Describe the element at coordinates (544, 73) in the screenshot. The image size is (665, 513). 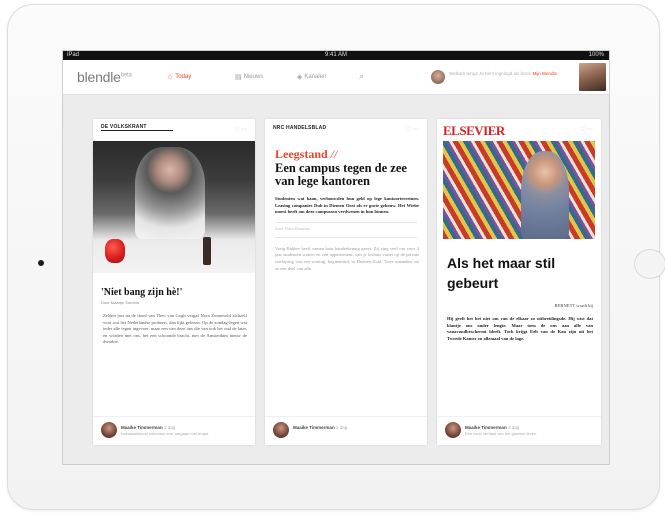
I see `account-link: Mijn Blendle` at that location.